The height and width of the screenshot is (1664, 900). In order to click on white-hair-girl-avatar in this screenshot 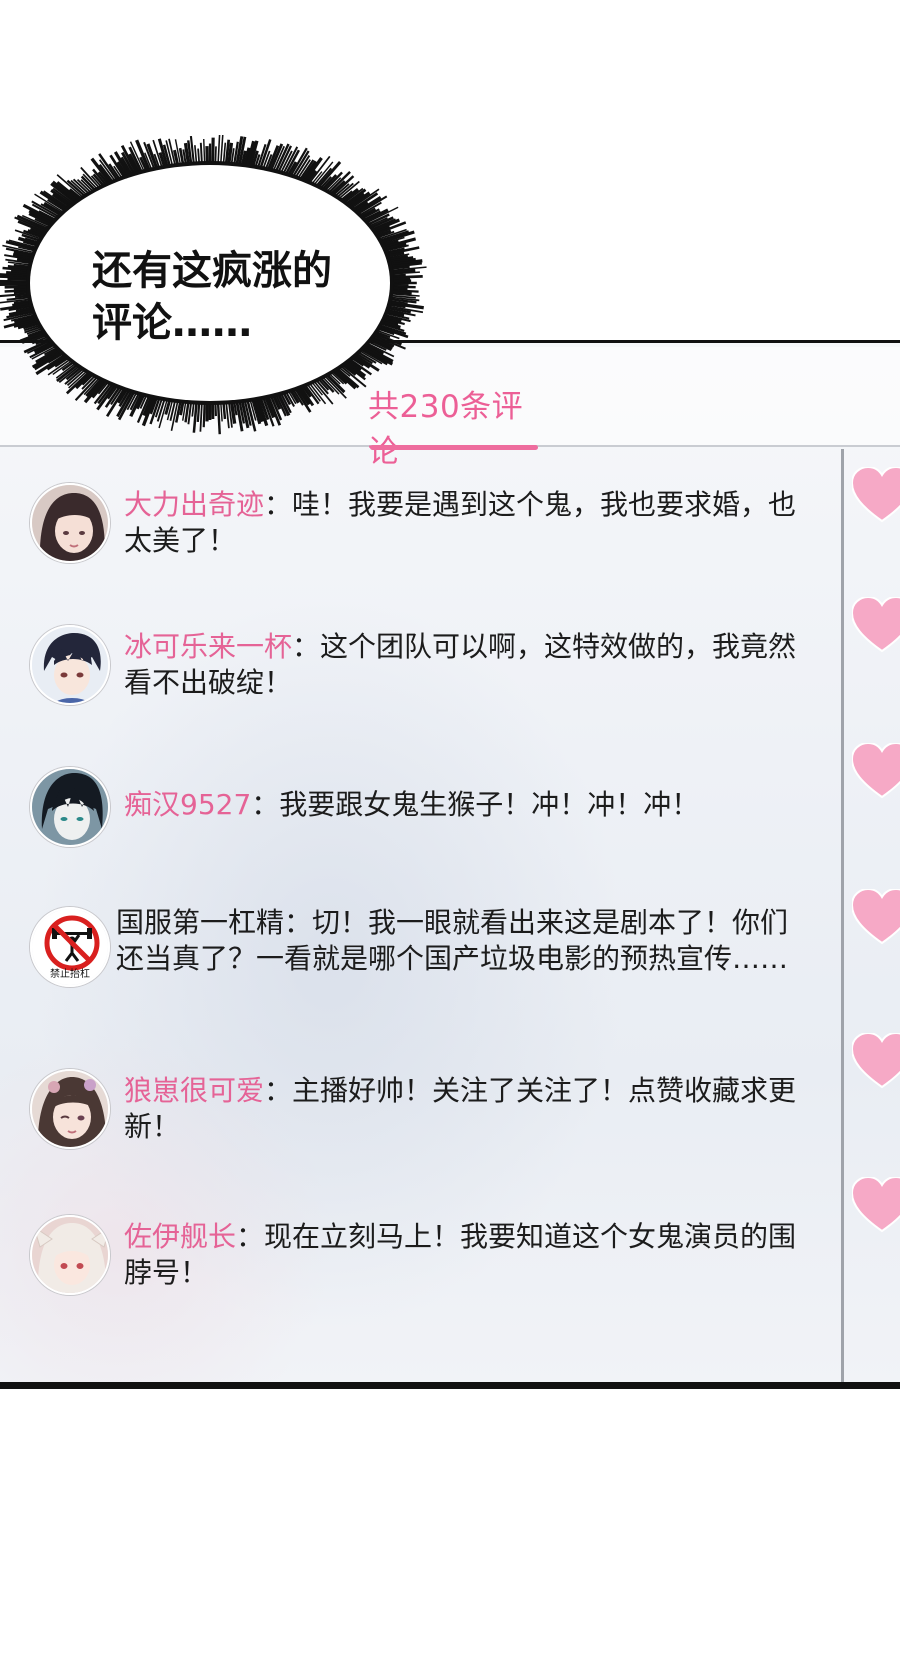, I will do `click(70, 1255)`.